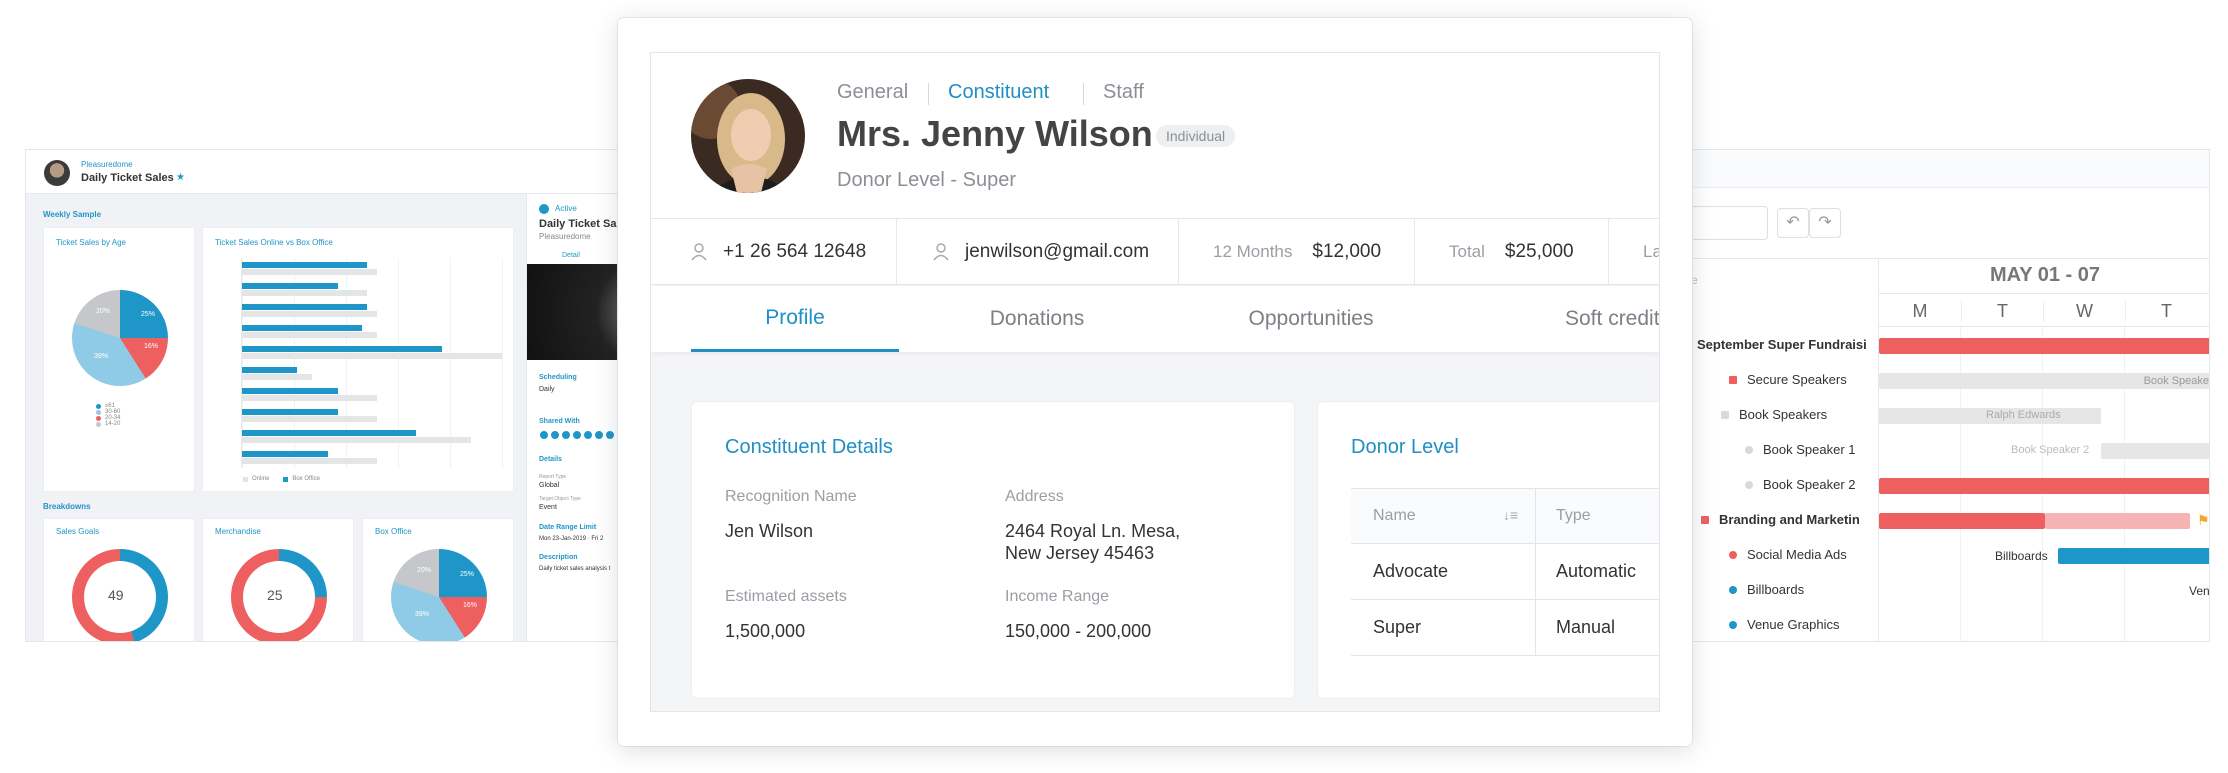  What do you see at coordinates (1797, 379) in the screenshot?
I see `gantt-row-label: Secure Speakers` at bounding box center [1797, 379].